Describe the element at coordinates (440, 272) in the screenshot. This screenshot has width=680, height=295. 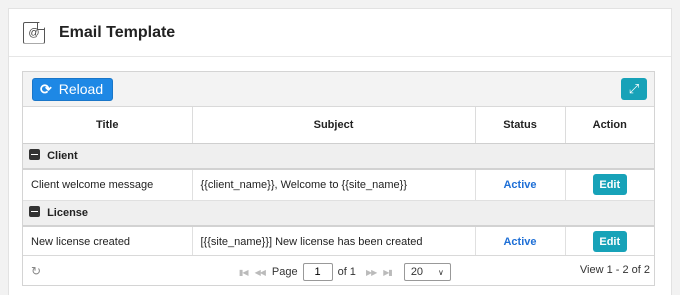
I see `chevron-down-icon: ∨` at that location.